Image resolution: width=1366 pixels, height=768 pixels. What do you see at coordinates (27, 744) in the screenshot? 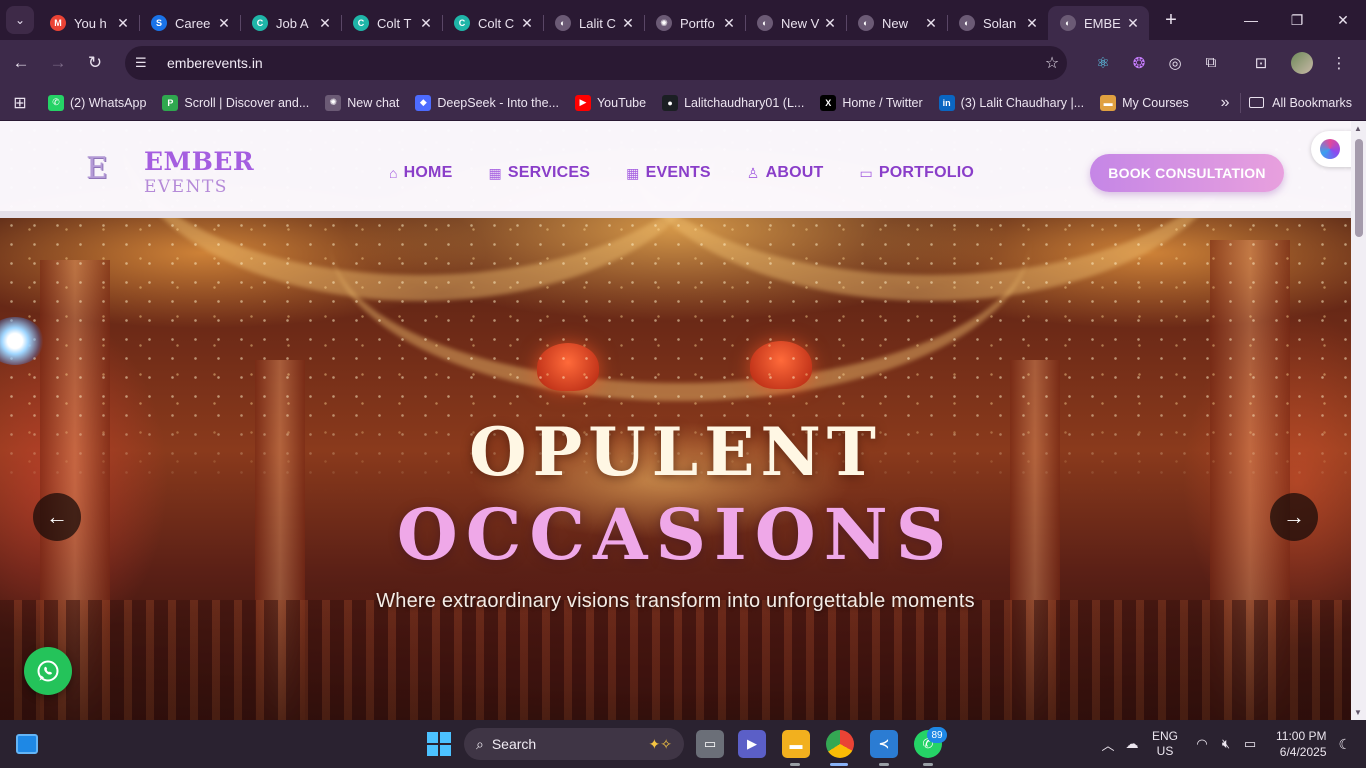
I see `widgets-icon` at bounding box center [27, 744].